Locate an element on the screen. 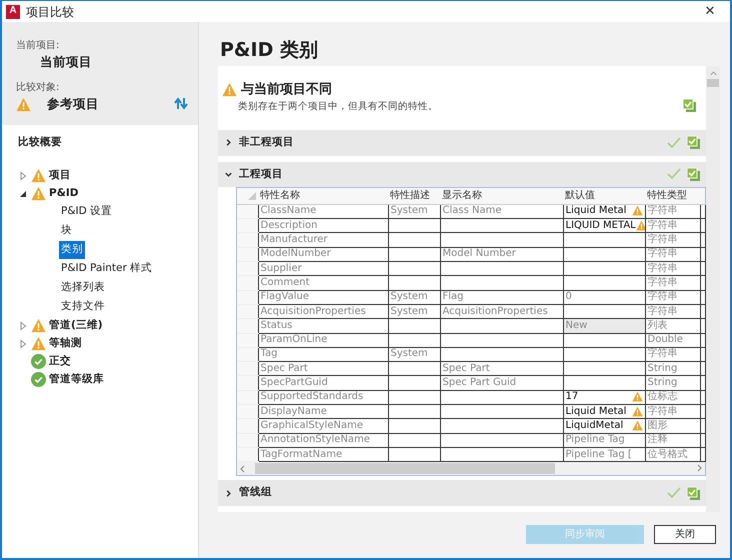 The height and width of the screenshot is (560, 732). project-name: 当前项目 is located at coordinates (66, 62).